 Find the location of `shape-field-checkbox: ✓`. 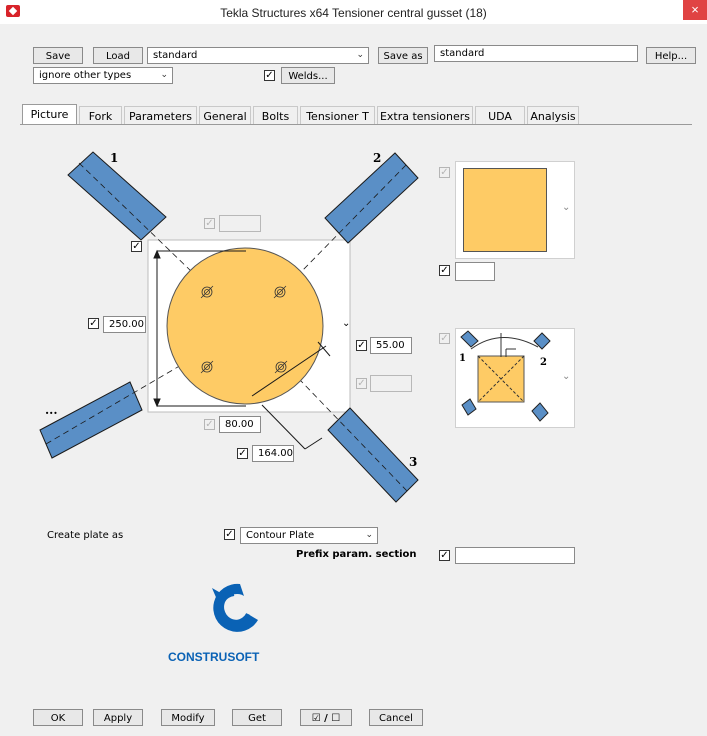

shape-field-checkbox: ✓ is located at coordinates (444, 270).